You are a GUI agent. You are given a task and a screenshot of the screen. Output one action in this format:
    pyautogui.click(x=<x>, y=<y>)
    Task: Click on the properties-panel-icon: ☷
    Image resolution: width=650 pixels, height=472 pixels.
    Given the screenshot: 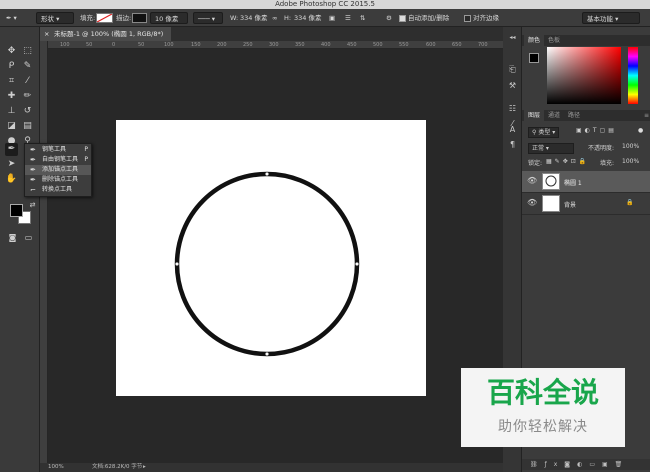 What is the action you would take?
    pyautogui.click(x=512, y=108)
    